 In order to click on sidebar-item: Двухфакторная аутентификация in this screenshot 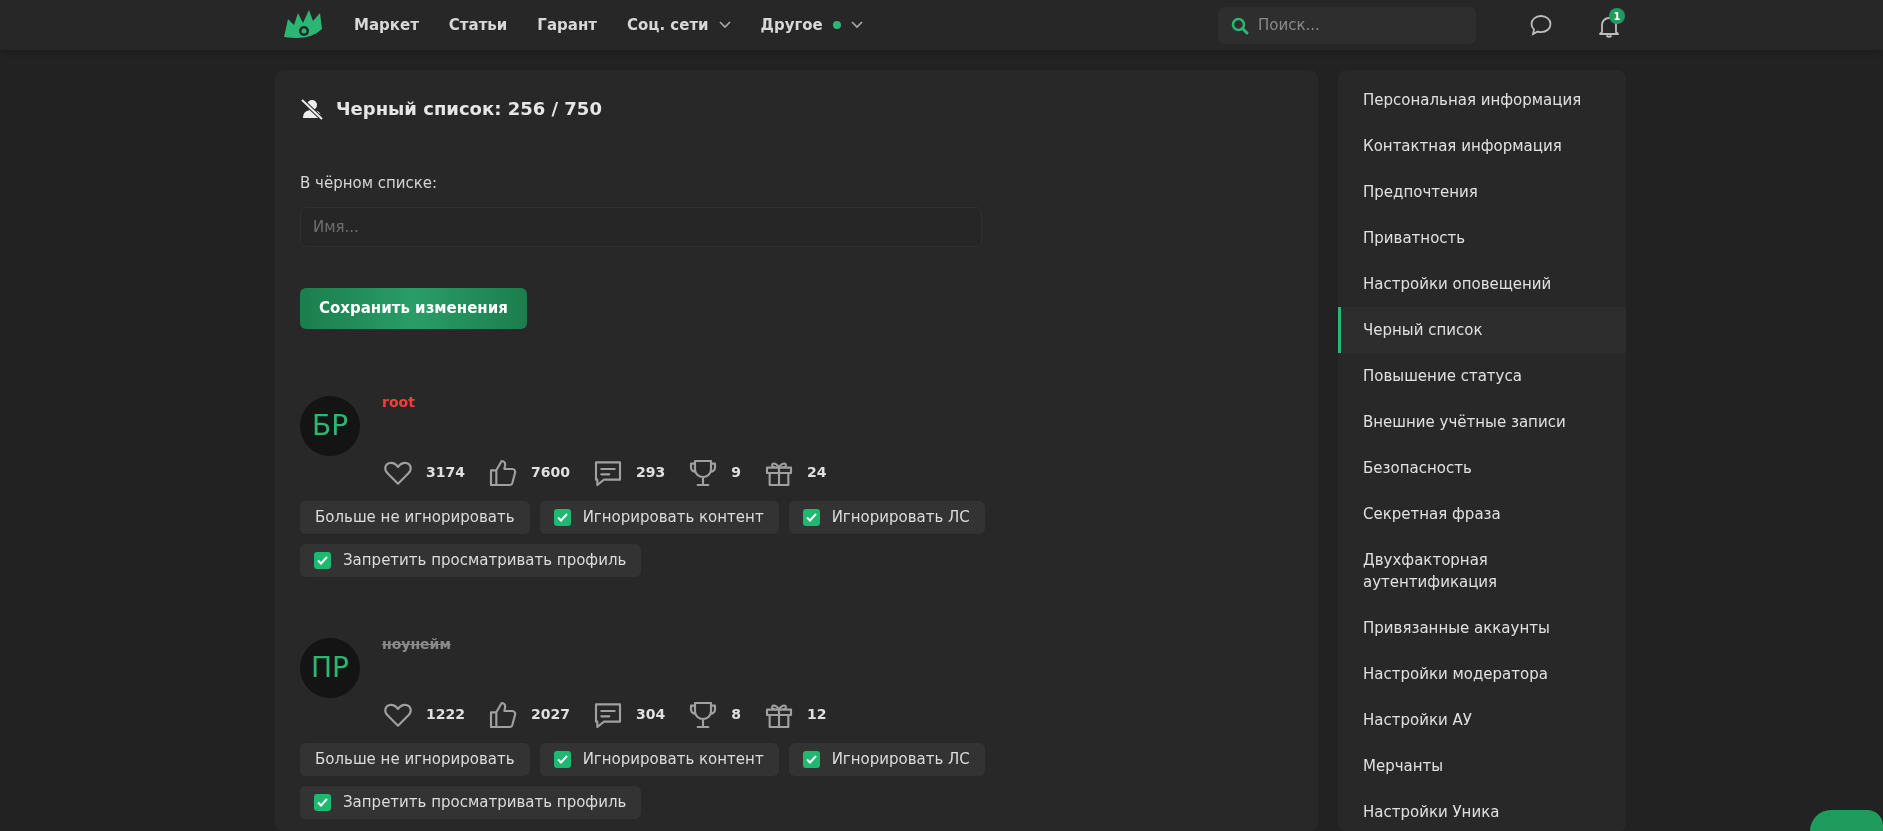, I will do `click(1482, 571)`.